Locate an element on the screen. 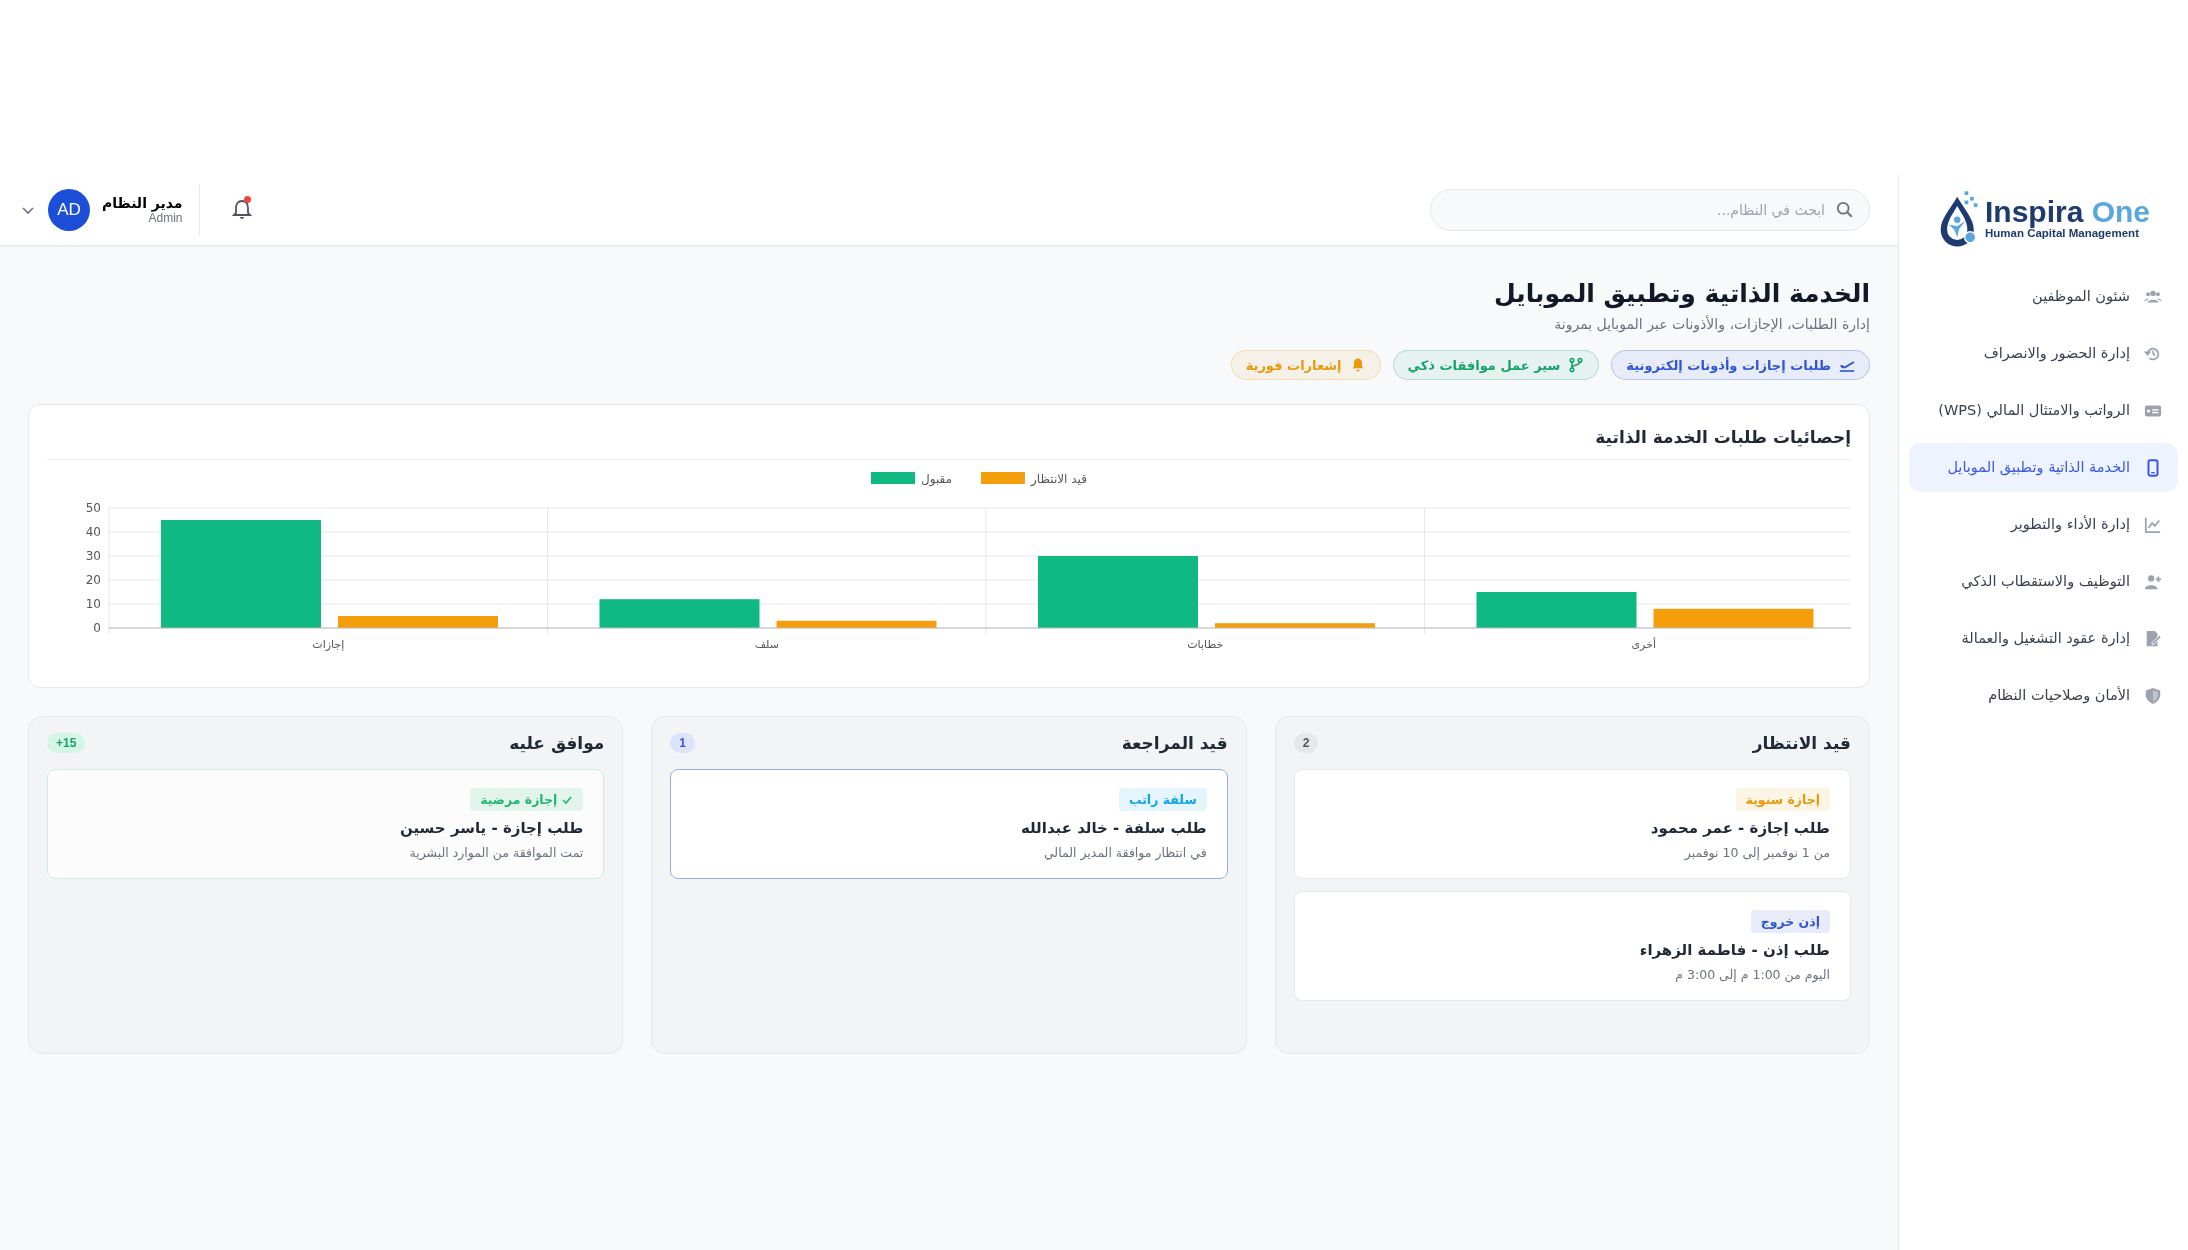  request-detail: في انتظار موافقة المدير المالي is located at coordinates (1125, 852).